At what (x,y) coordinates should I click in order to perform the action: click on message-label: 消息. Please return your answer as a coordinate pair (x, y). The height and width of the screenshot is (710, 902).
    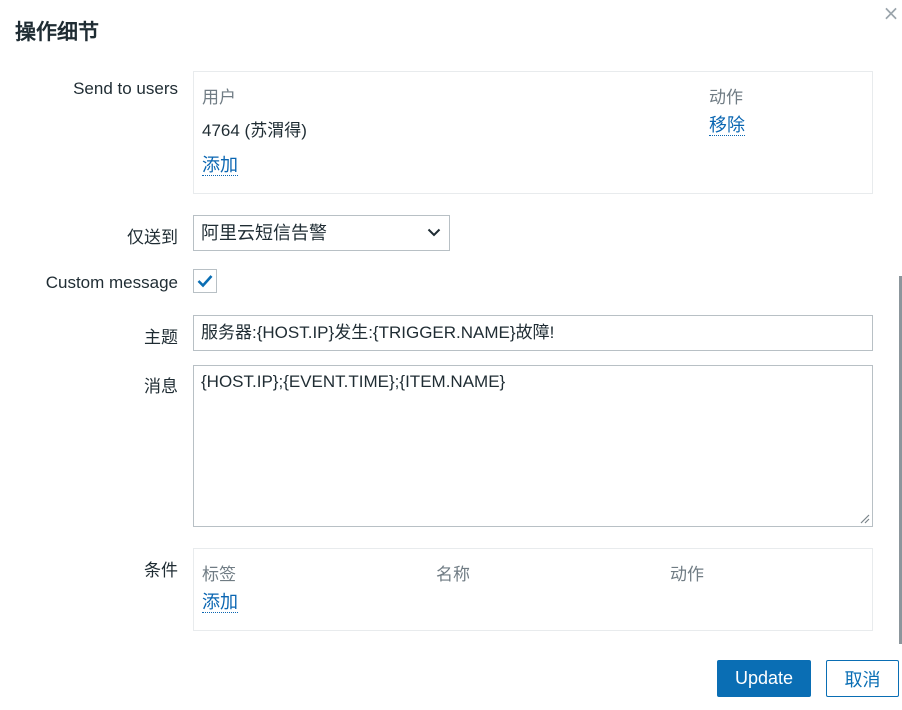
    Looking at the image, I should click on (161, 386).